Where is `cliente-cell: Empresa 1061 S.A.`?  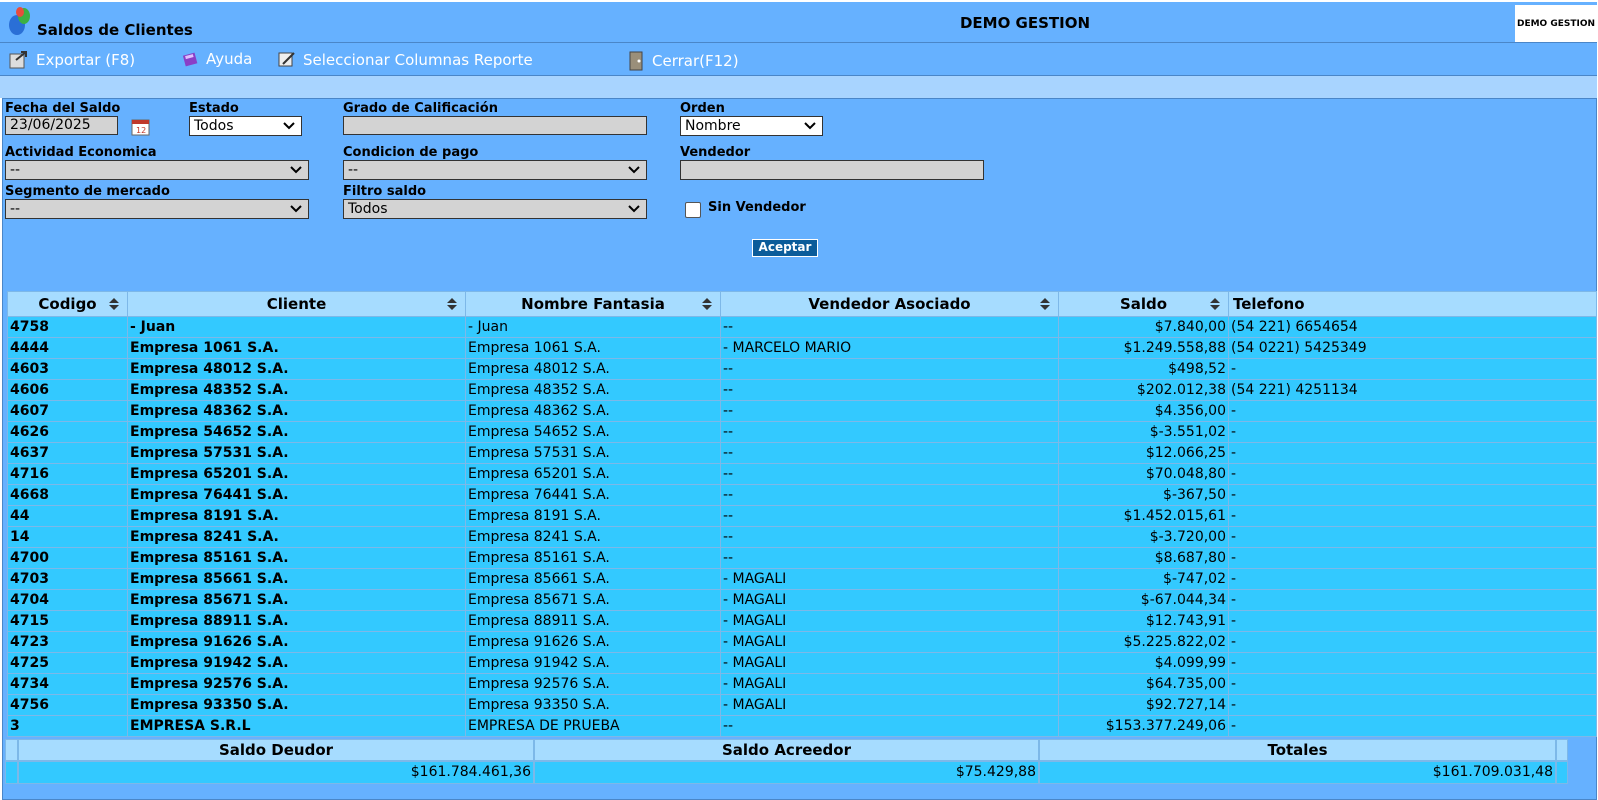
cliente-cell: Empresa 1061 S.A. is located at coordinates (296, 348).